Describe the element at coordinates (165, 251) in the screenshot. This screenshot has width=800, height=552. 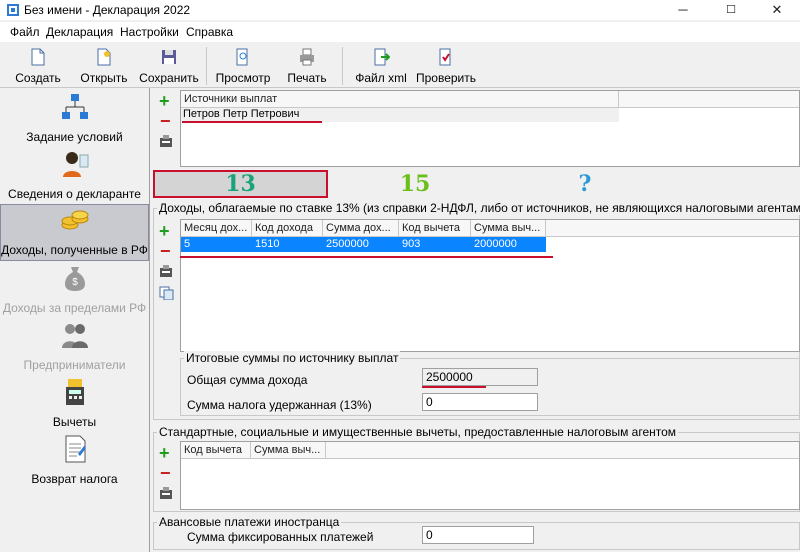
I see `remove-income-button: −` at that location.